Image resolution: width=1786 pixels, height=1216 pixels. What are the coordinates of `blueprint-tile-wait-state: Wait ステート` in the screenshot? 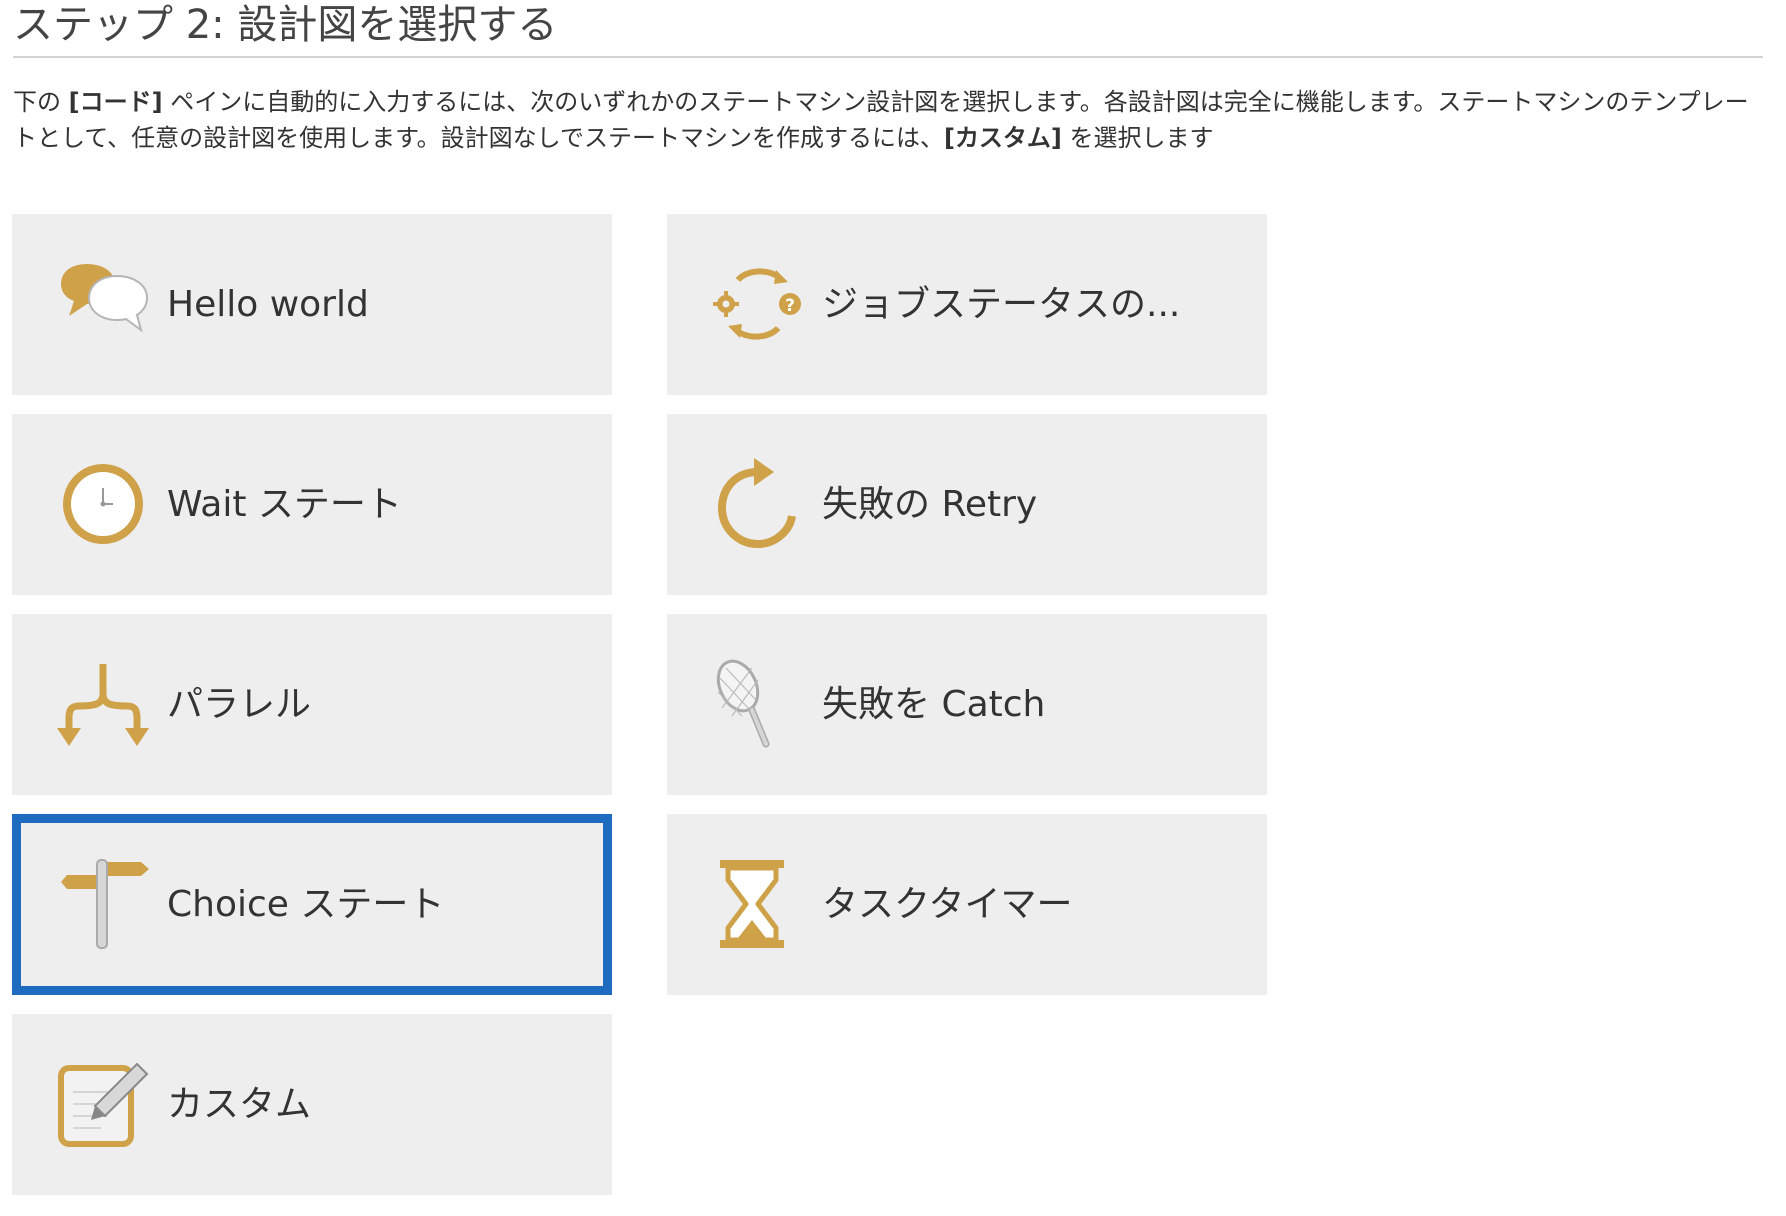 It's located at (312, 504).